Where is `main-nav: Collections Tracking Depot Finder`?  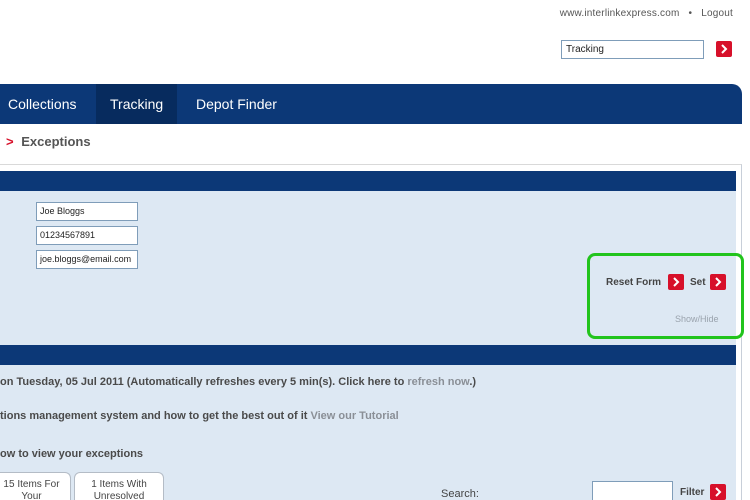 main-nav: Collections Tracking Depot Finder is located at coordinates (371, 104).